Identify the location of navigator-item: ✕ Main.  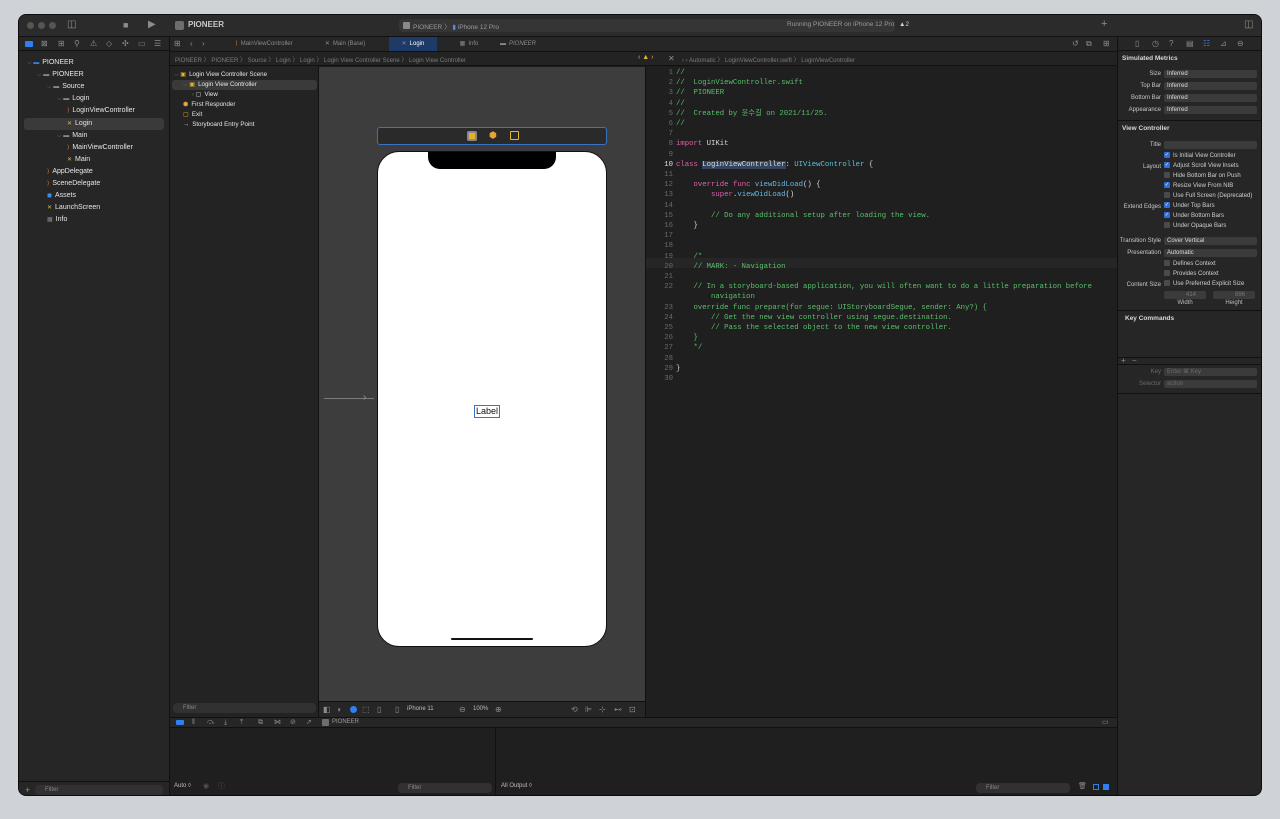
(94, 160).